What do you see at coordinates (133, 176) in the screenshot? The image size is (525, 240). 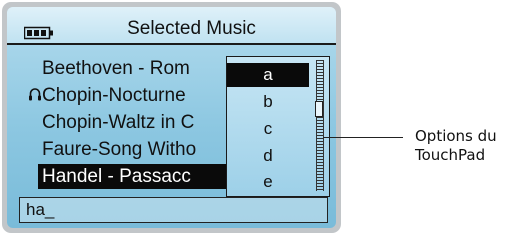 I see `track-item-selected: Handel - Passacc` at bounding box center [133, 176].